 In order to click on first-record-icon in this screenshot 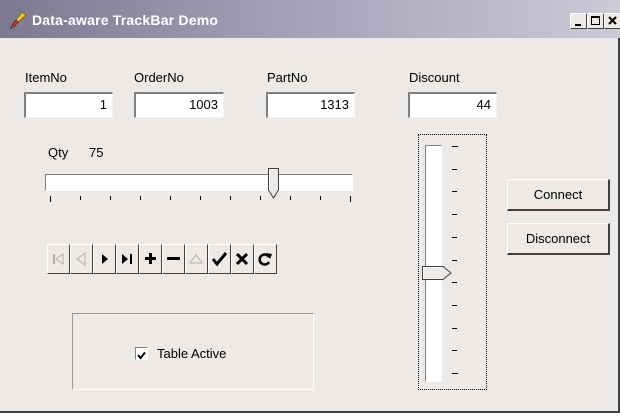, I will do `click(58, 259)`.